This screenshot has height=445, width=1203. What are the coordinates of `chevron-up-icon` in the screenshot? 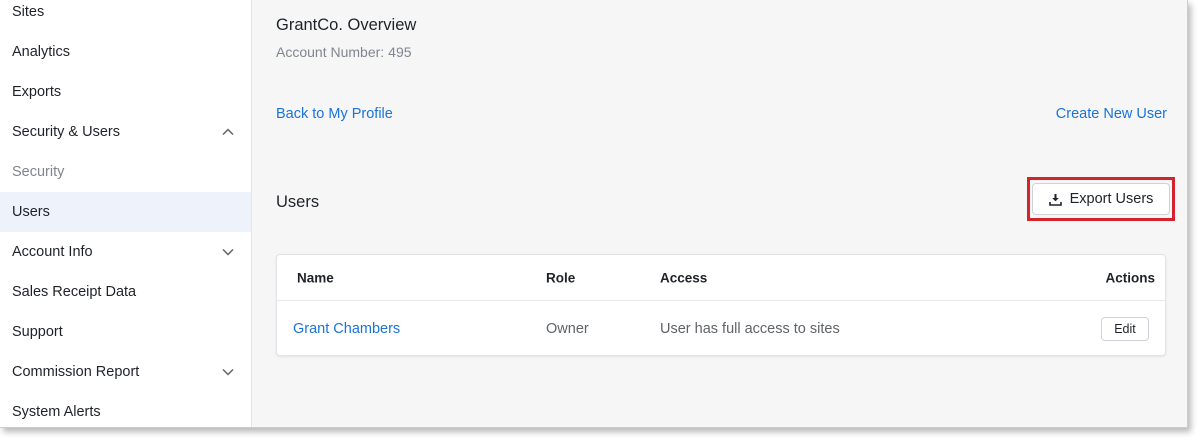 It's located at (228, 132).